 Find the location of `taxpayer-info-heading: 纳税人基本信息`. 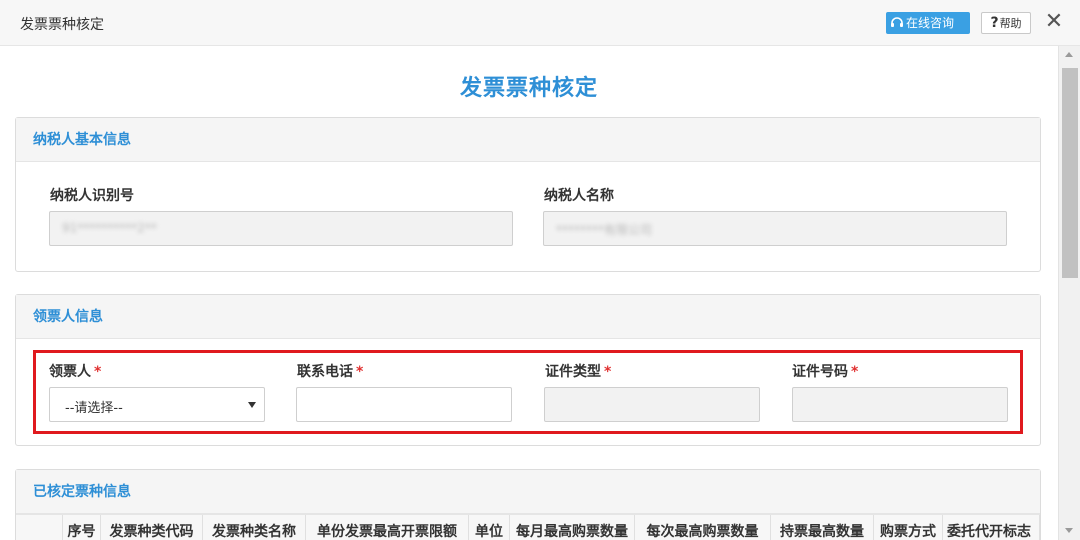

taxpayer-info-heading: 纳税人基本信息 is located at coordinates (528, 140).